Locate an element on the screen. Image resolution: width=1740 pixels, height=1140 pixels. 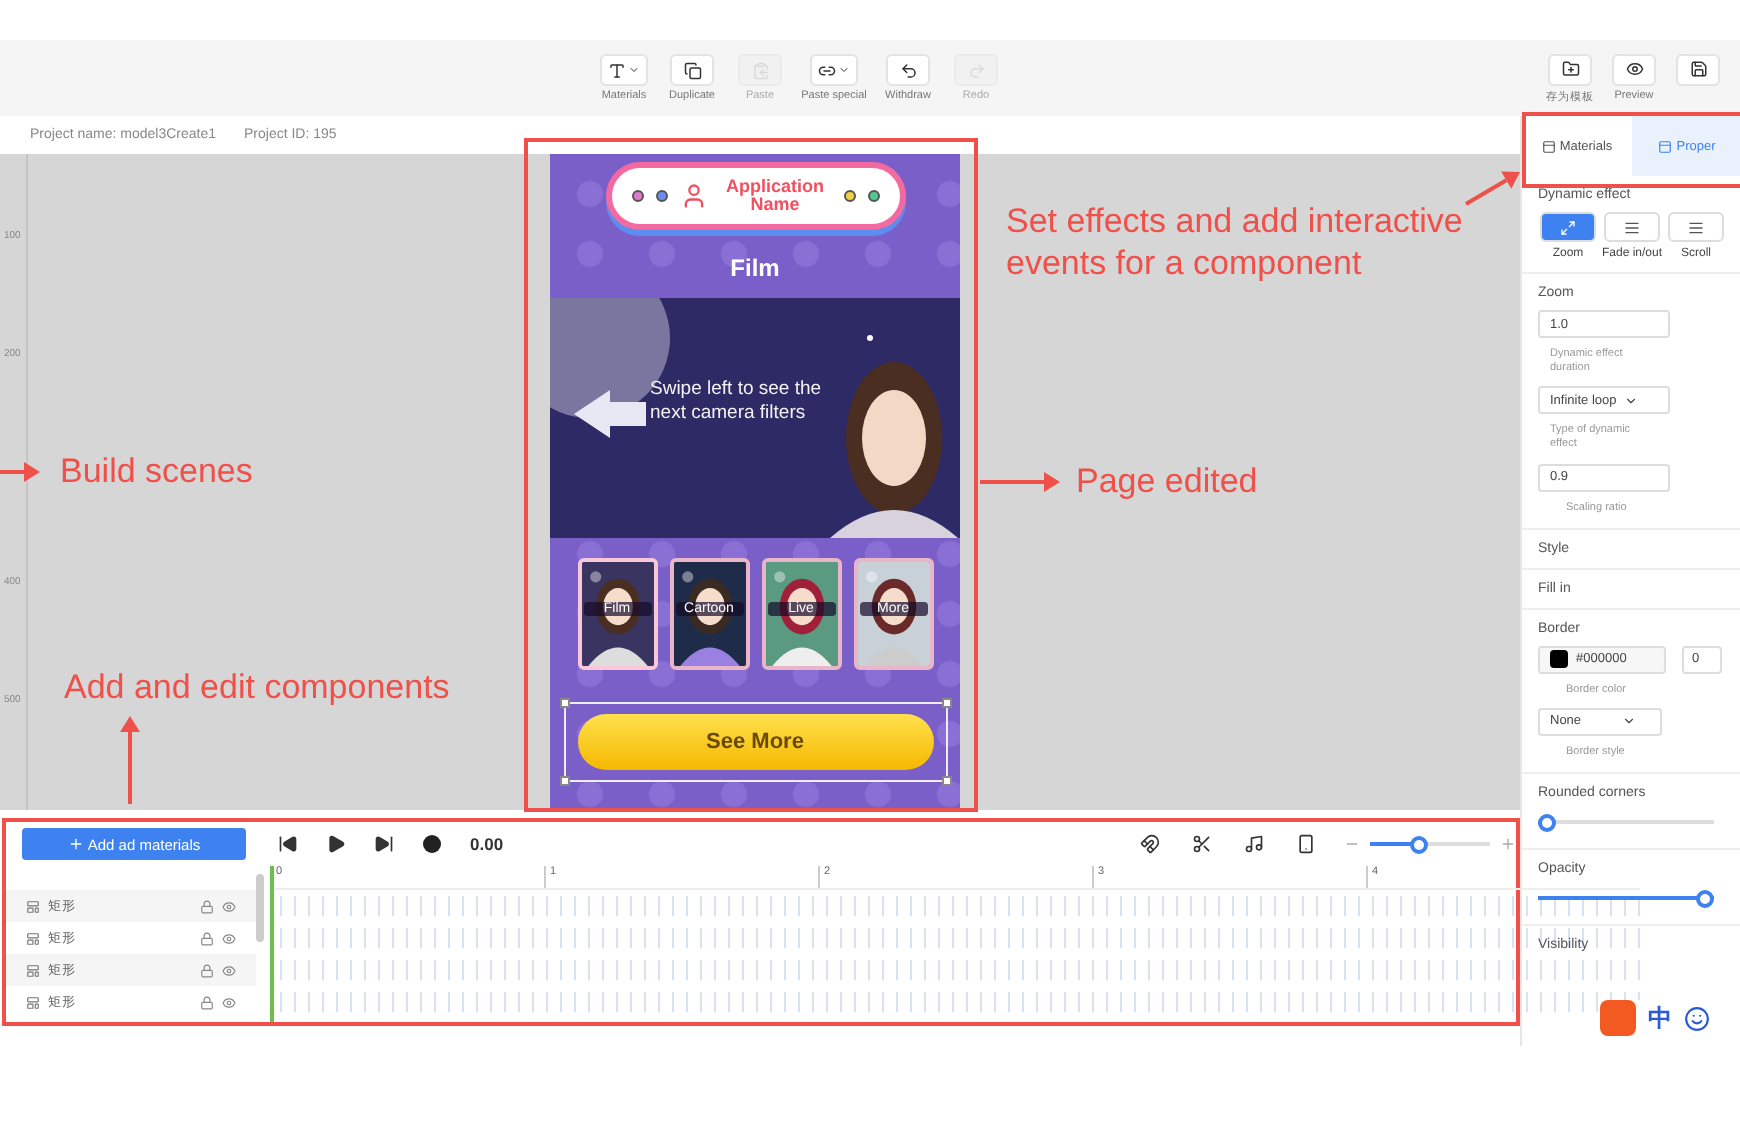
opacity-slider is located at coordinates (1626, 898).